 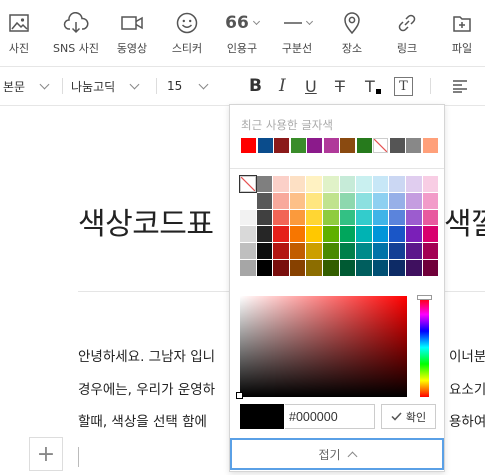 I want to click on divider-button: 구분선, so click(x=297, y=32).